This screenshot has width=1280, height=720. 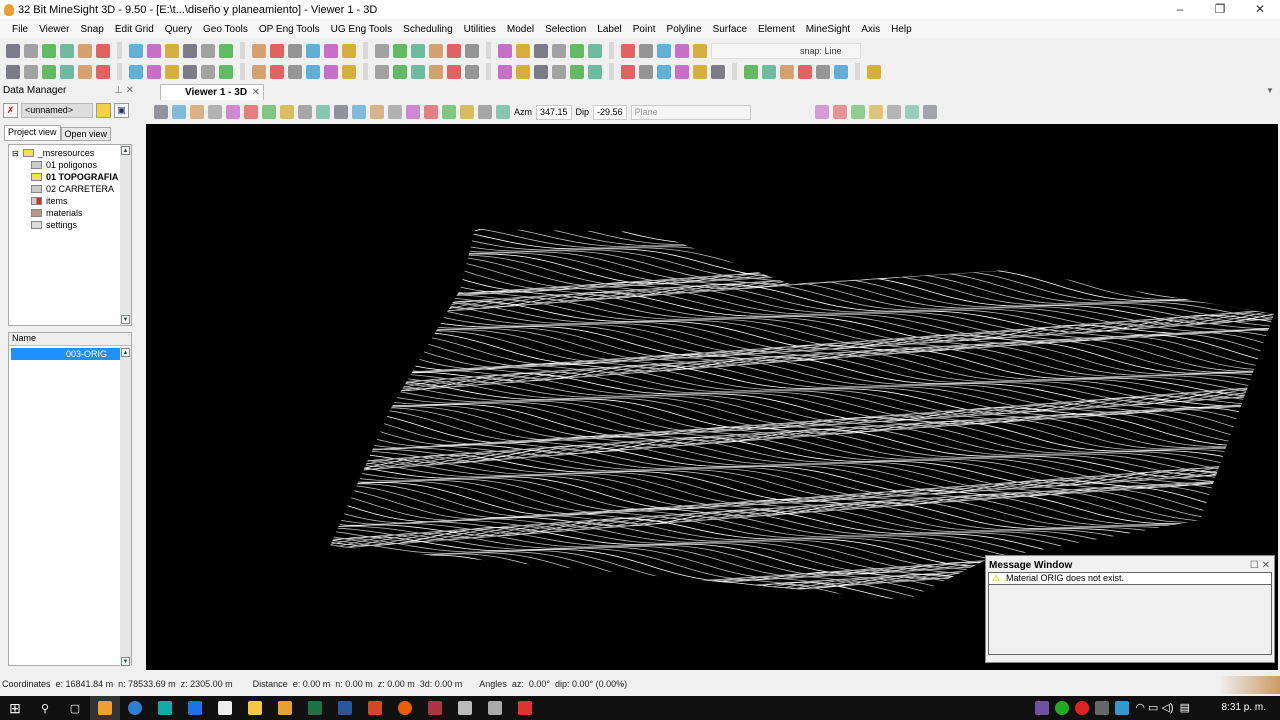 What do you see at coordinates (565, 29) in the screenshot?
I see `menu-selection: Selection` at bounding box center [565, 29].